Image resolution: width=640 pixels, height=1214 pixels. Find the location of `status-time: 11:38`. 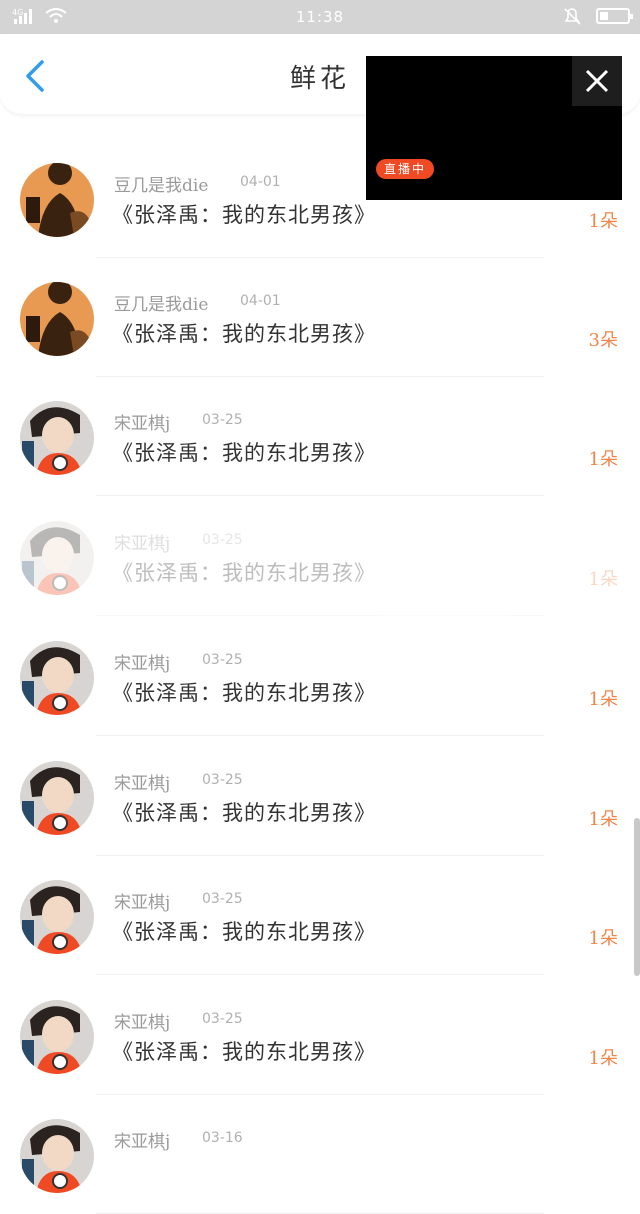

status-time: 11:38 is located at coordinates (320, 17).